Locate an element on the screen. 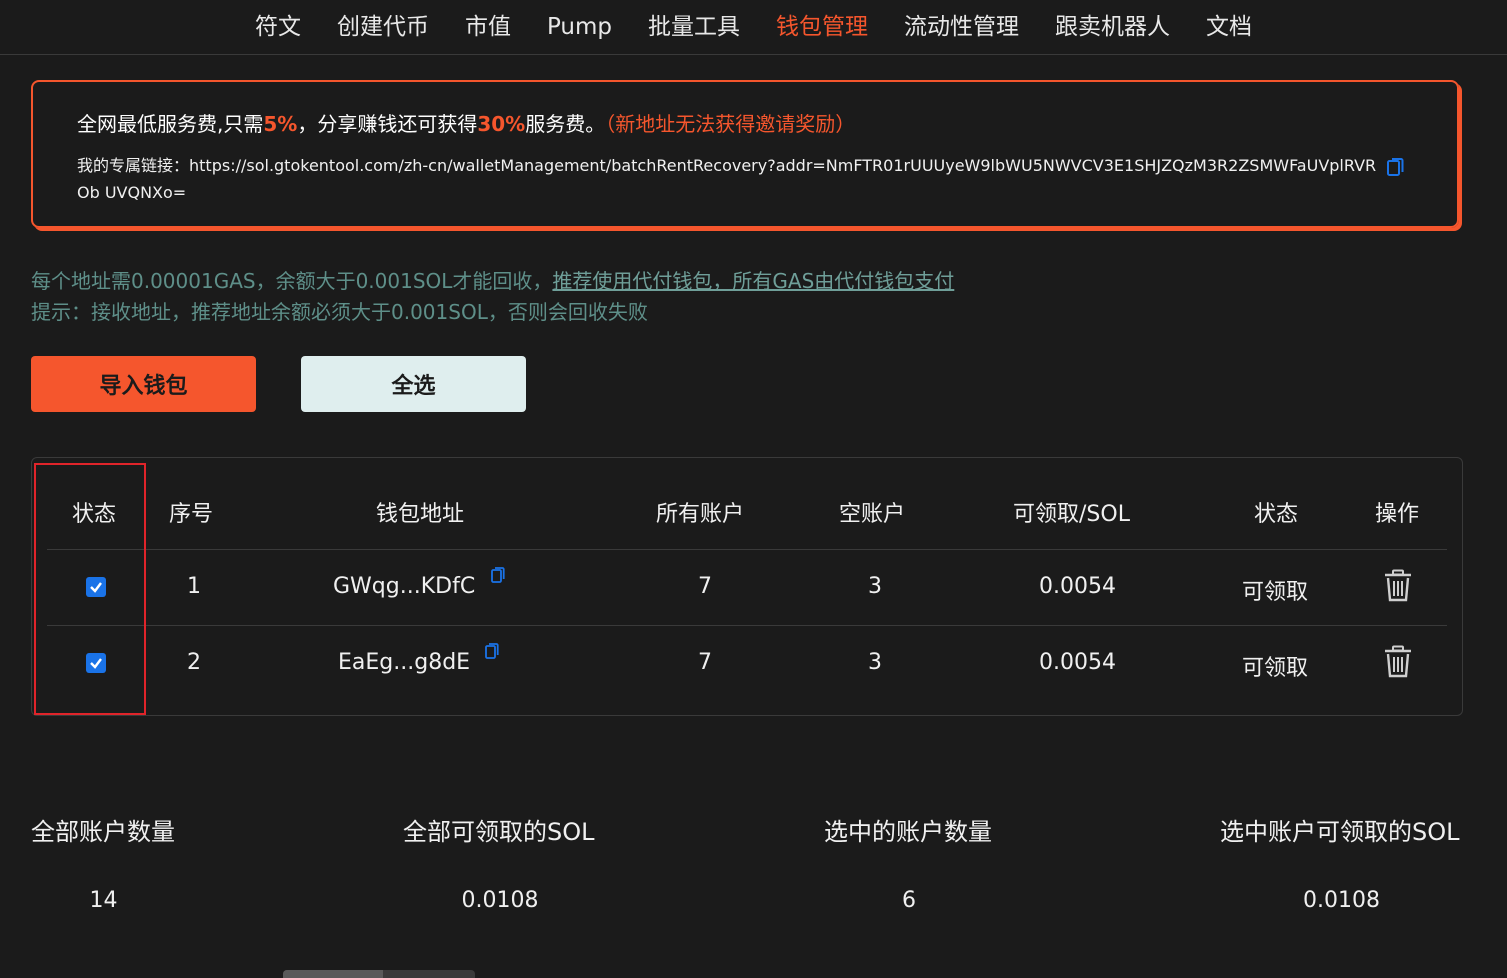  top-nav: 符文 创建代币 市值 Pump 批量工具 钱包管理 流动性管理 跟卖机器人 文档 is located at coordinates (753, 27).